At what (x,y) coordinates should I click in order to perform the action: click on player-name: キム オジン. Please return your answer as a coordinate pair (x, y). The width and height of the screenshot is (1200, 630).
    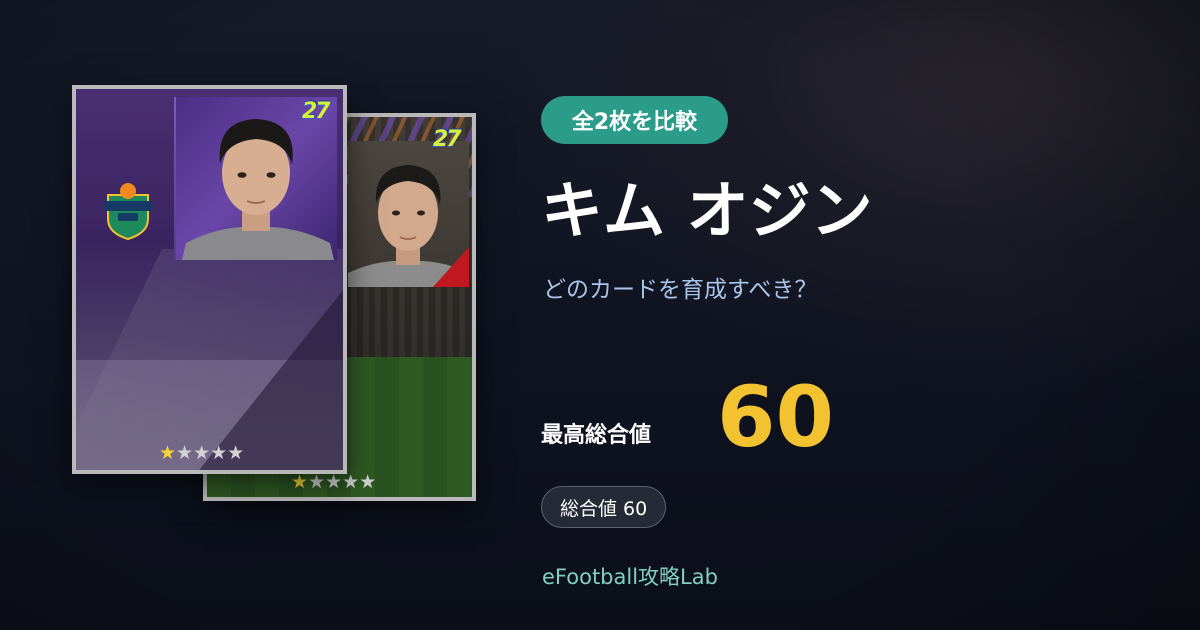
    Looking at the image, I should click on (707, 210).